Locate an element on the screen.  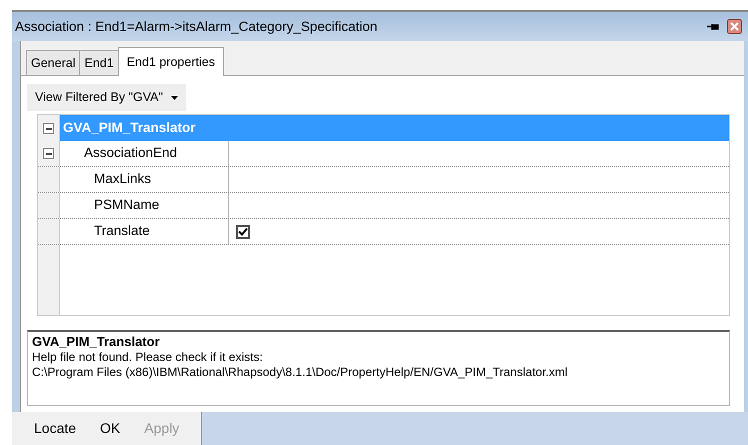
dialog-button: OK is located at coordinates (110, 428).